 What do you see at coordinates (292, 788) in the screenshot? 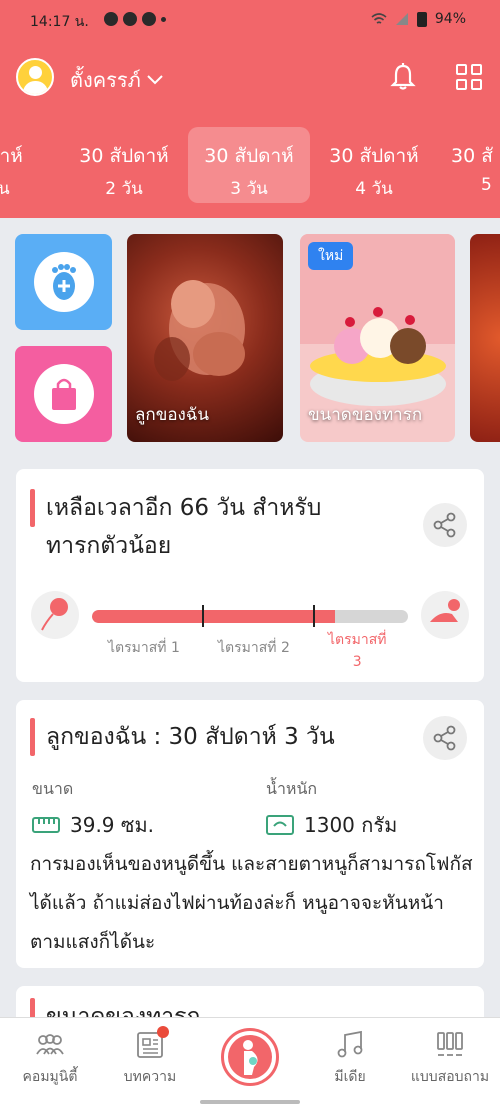
I see `weight-label: น้ำหนัก` at bounding box center [292, 788].